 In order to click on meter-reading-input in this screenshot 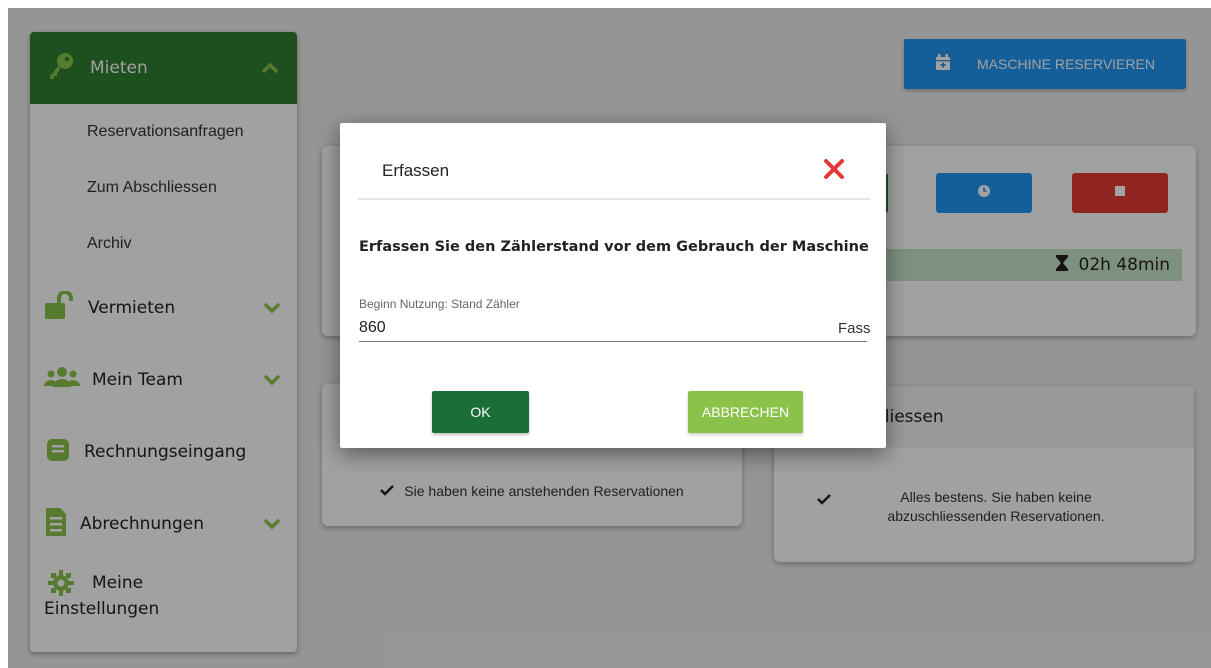, I will do `click(579, 328)`.